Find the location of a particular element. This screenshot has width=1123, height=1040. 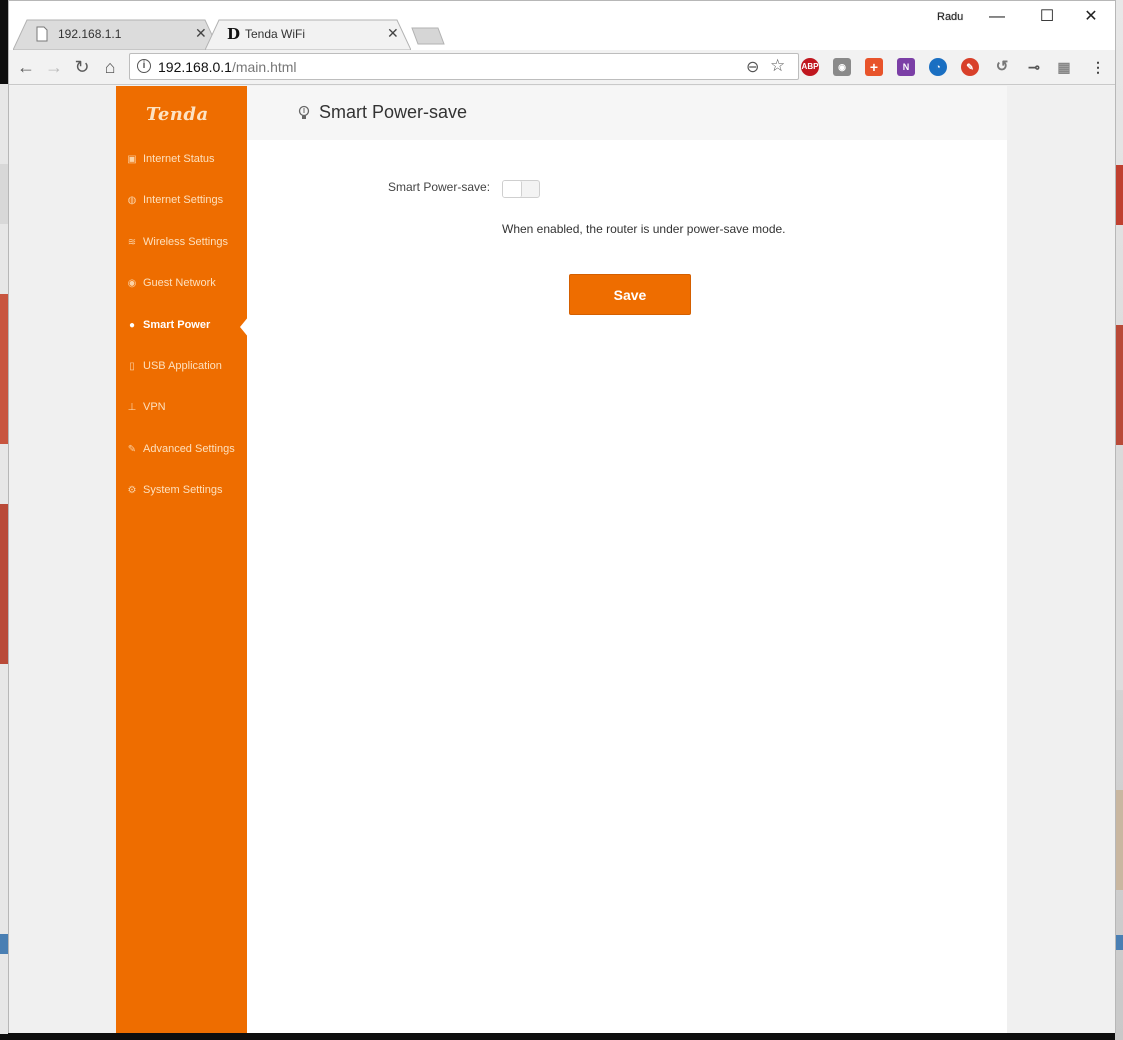

toggle-knob is located at coordinates (512, 189).